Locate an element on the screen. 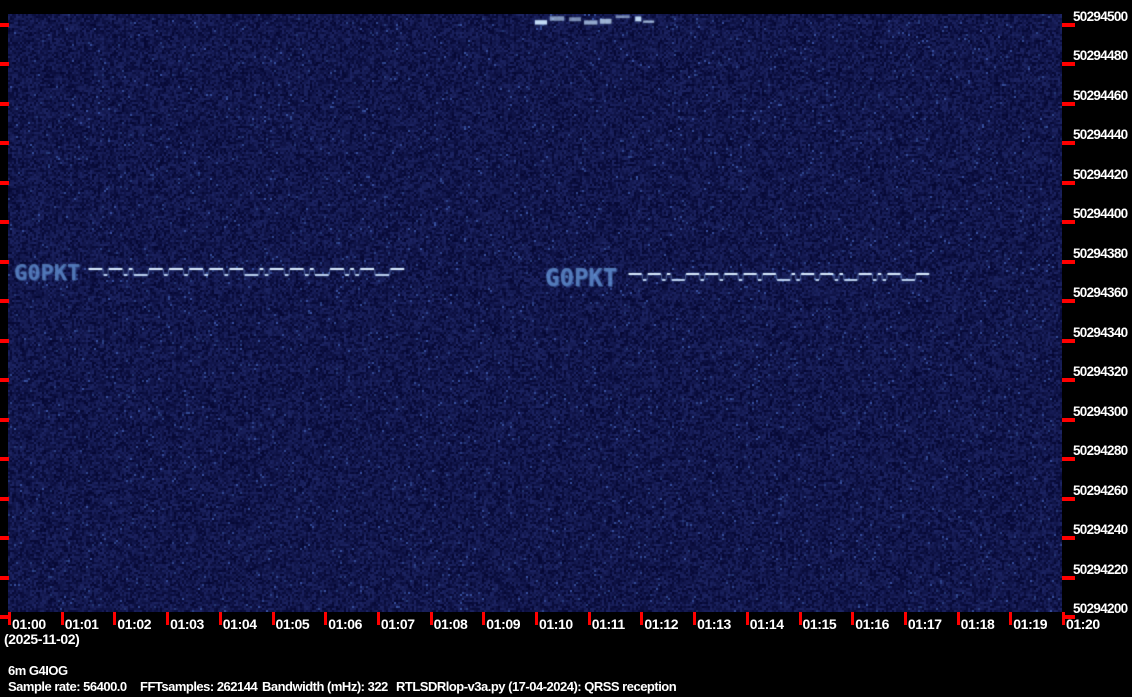 The height and width of the screenshot is (697, 1132). time-tick-label: 01:05 is located at coordinates (292, 624).